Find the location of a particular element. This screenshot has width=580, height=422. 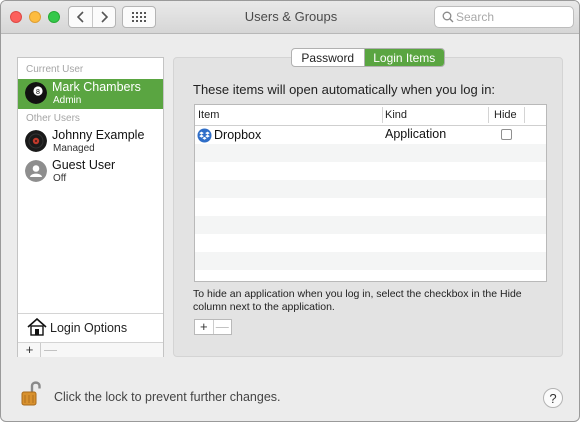

hide-checkbox is located at coordinates (506, 134).